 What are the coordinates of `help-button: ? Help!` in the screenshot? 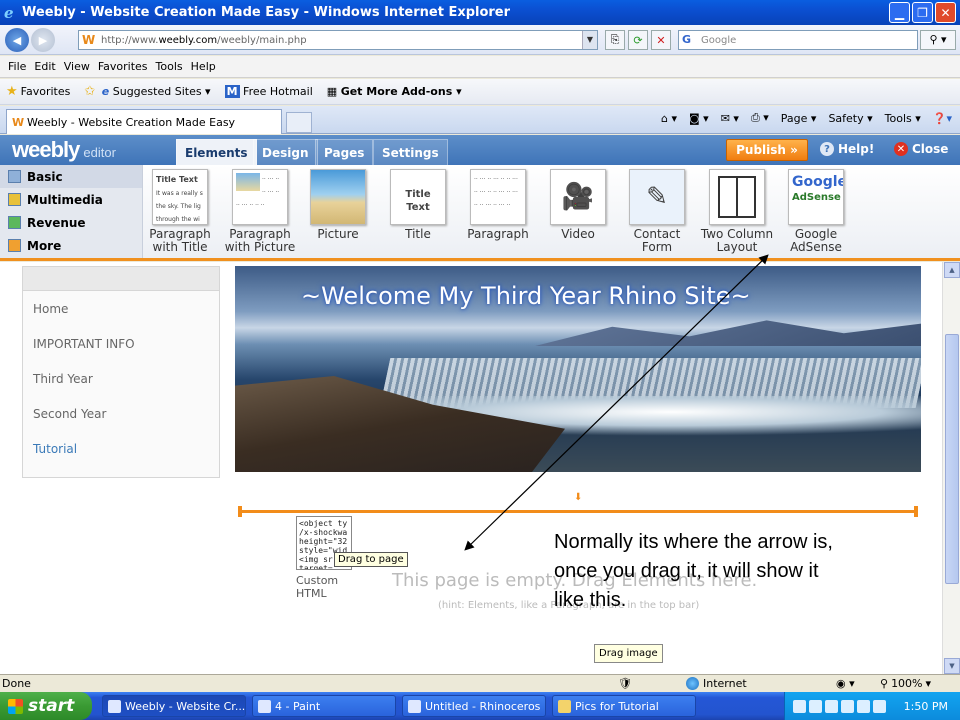 It's located at (847, 149).